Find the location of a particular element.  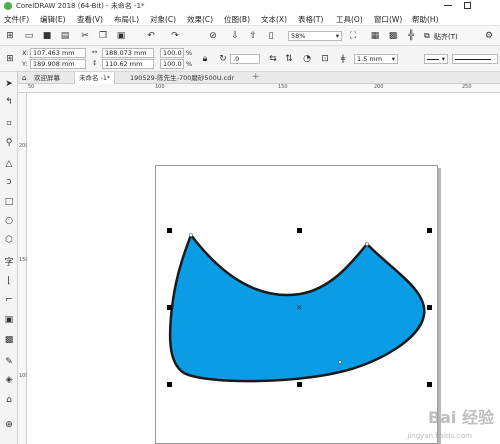

selection-handle-bottom-left is located at coordinates (169, 384).